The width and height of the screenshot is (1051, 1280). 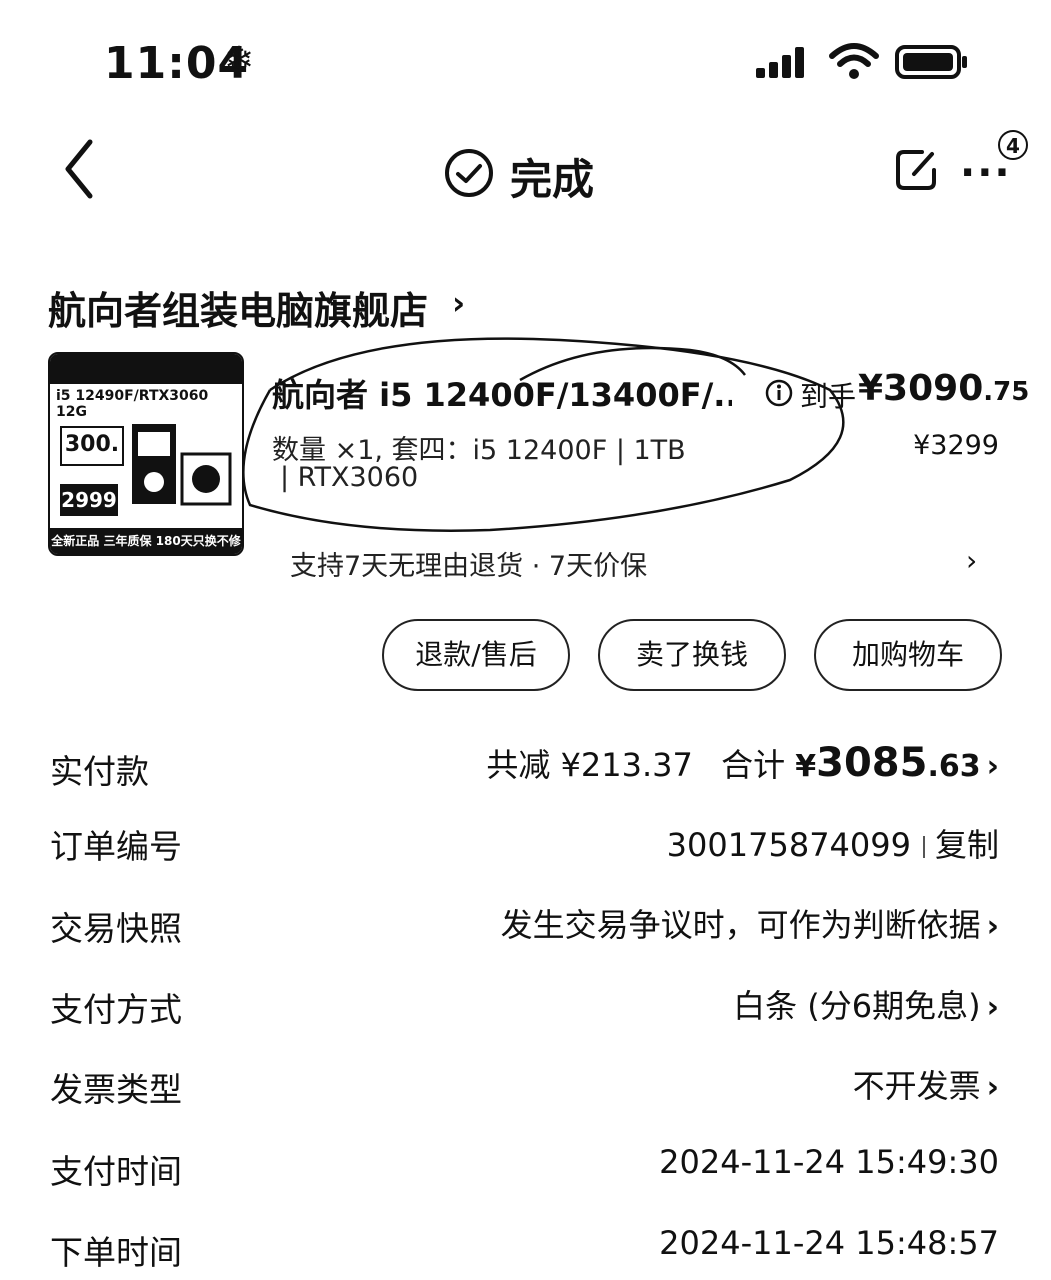 What do you see at coordinates (788, 845) in the screenshot?
I see `order-number: 300175874099` at bounding box center [788, 845].